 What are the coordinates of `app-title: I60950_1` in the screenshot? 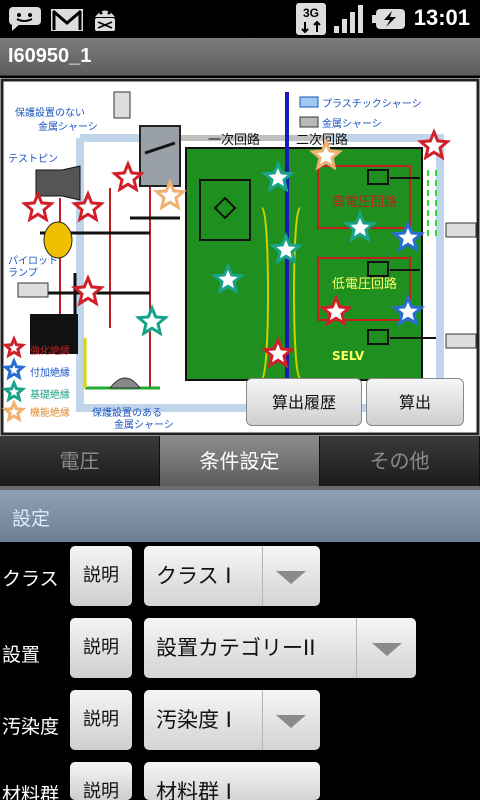 It's located at (50, 56).